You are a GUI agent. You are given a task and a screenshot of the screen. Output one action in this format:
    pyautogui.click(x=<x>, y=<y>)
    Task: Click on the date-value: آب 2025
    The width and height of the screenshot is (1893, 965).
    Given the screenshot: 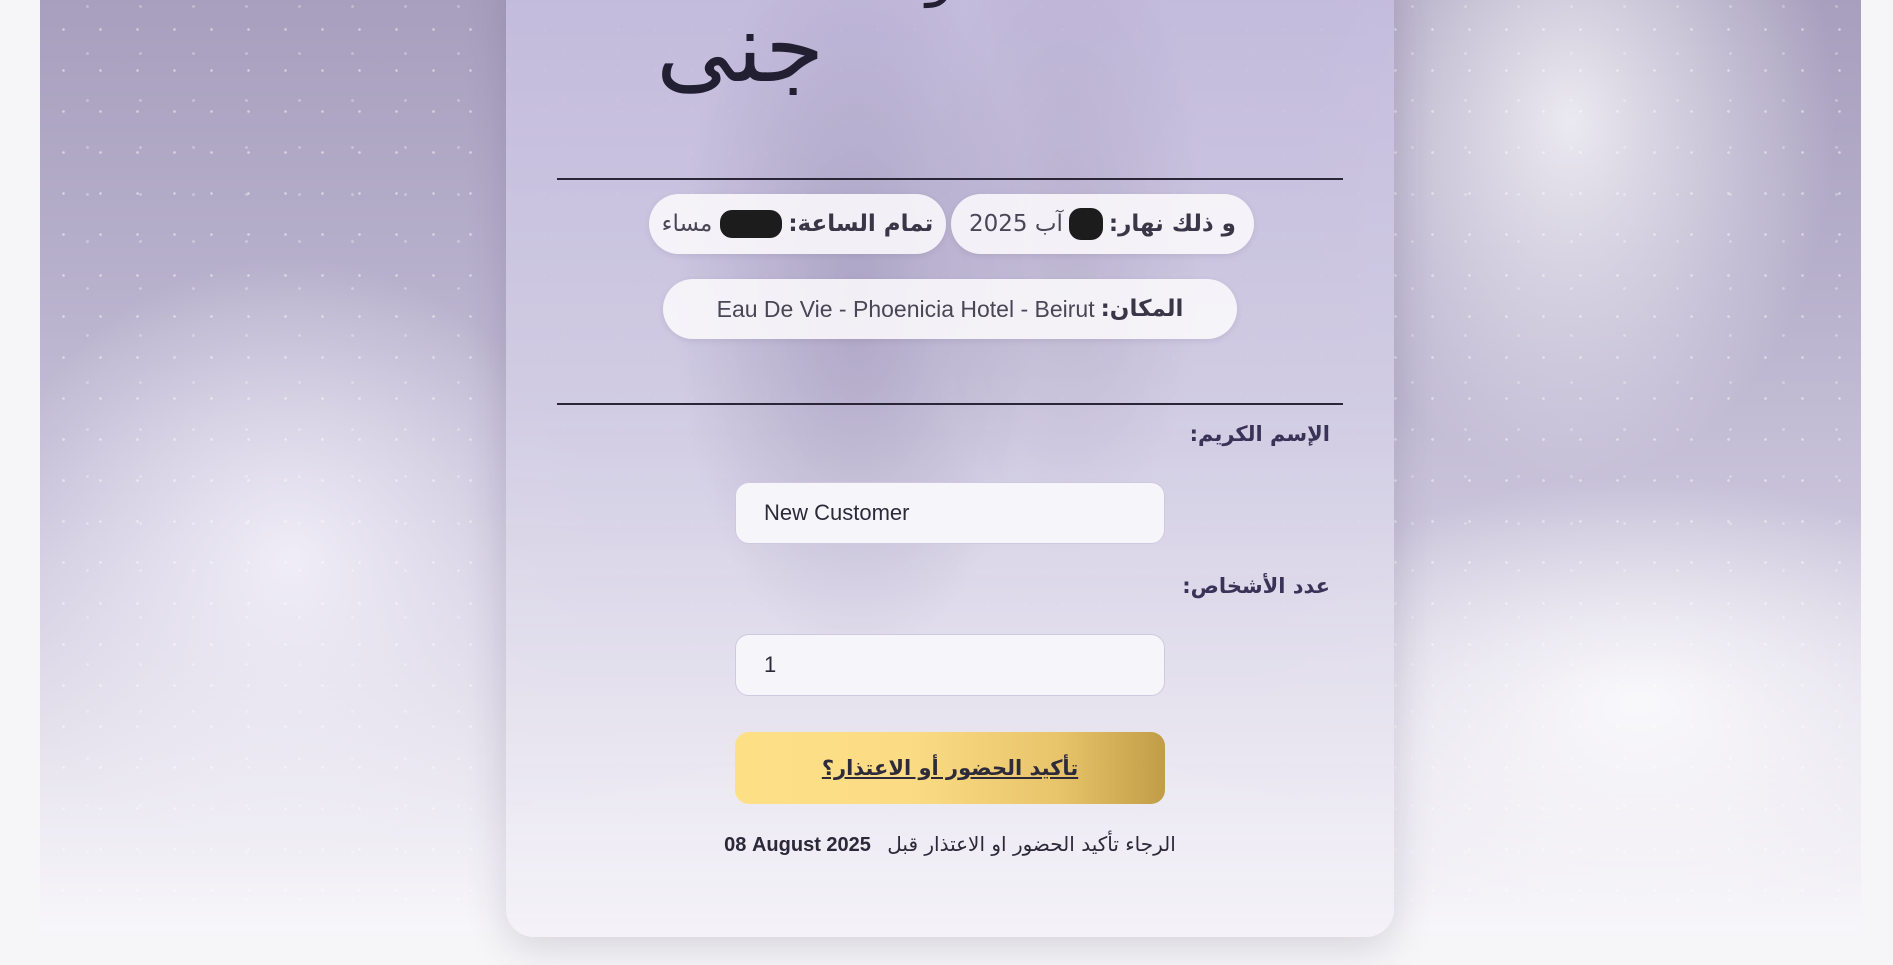 What is the action you would take?
    pyautogui.click(x=1016, y=224)
    